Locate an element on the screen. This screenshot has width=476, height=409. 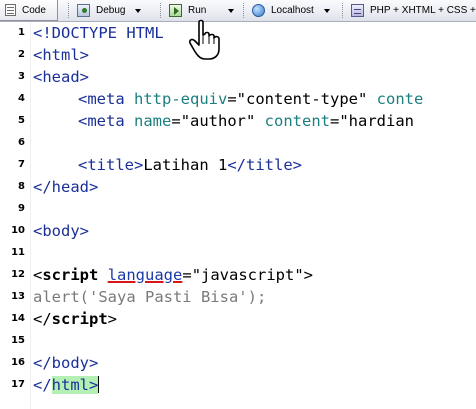
line-number: 2 is located at coordinates (21, 54).